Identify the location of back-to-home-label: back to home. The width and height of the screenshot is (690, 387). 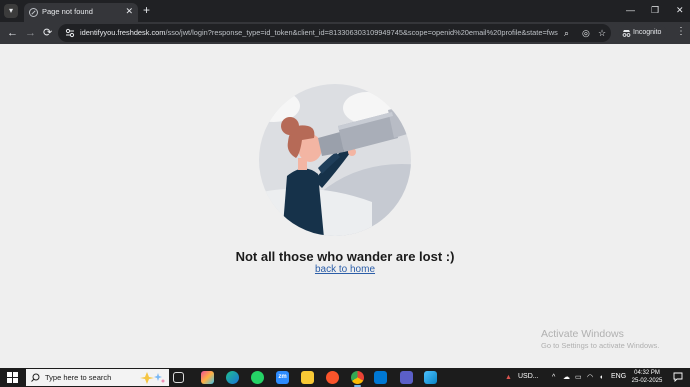
(345, 269).